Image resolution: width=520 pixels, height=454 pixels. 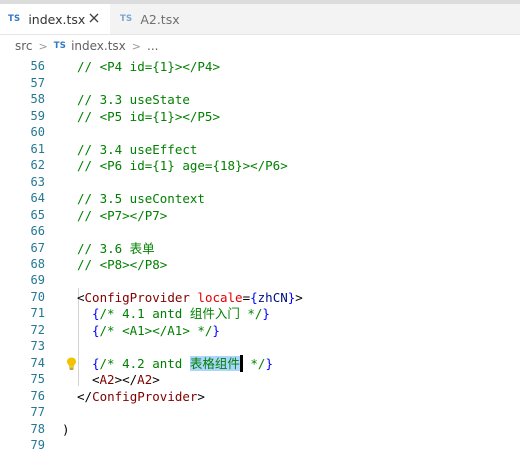 What do you see at coordinates (260, 231) in the screenshot?
I see `code-line: 66` at bounding box center [260, 231].